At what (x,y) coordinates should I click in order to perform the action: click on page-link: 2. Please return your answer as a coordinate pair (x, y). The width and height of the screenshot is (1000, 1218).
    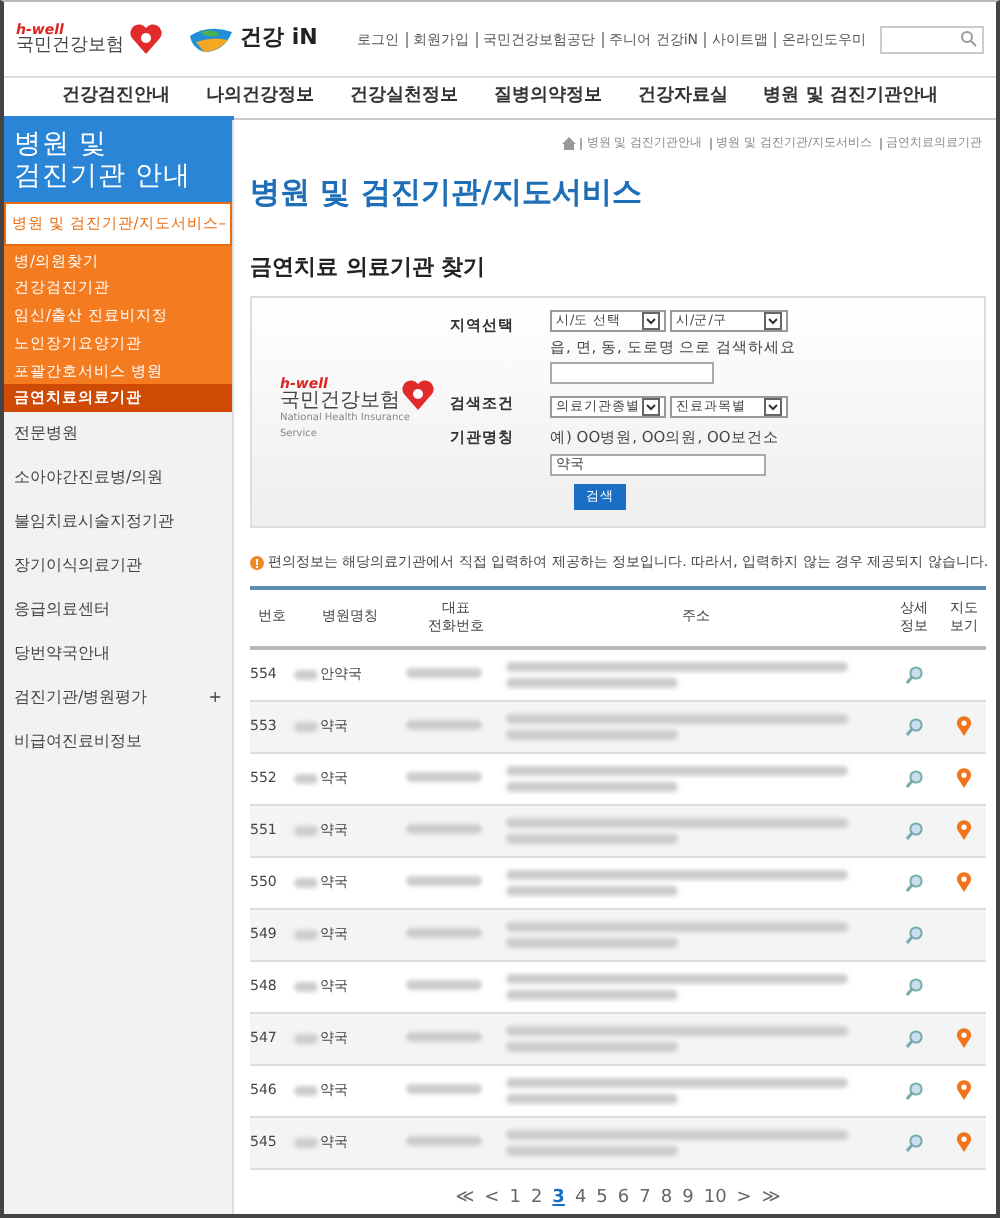
    Looking at the image, I should click on (536, 1198).